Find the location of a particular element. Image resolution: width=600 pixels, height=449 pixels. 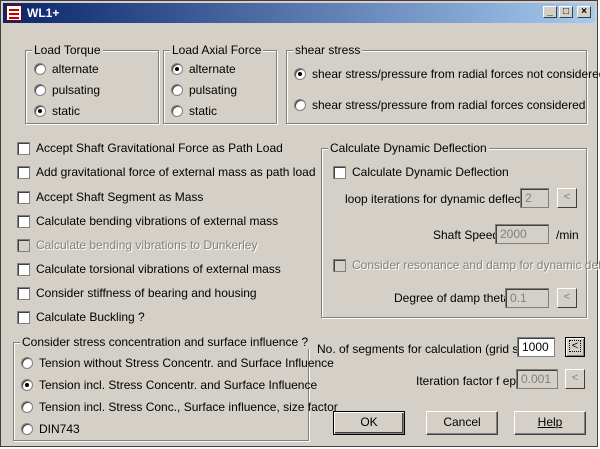

stress-option-din743: DIN743 is located at coordinates (50, 429).